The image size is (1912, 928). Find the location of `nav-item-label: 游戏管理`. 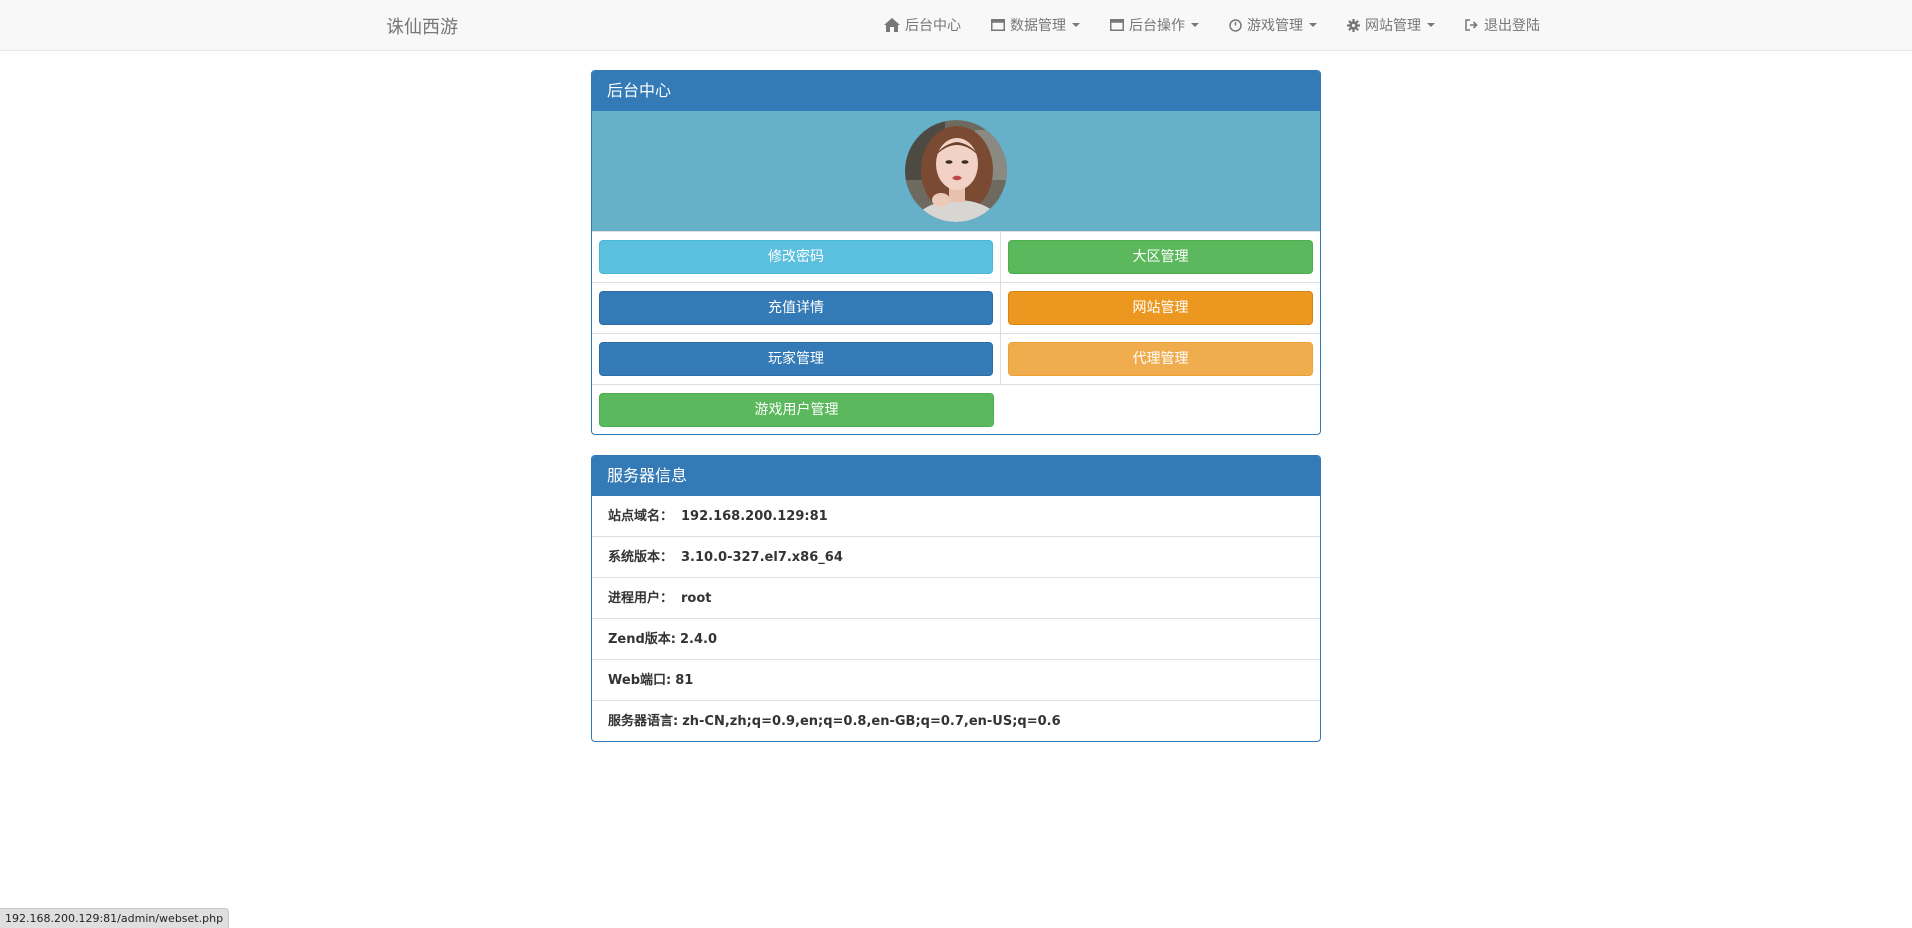

nav-item-label: 游戏管理 is located at coordinates (1275, 26).